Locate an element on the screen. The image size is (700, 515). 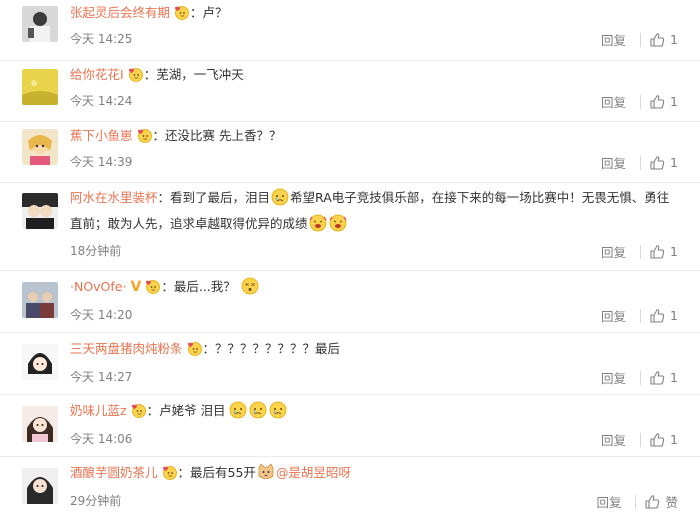
username: 奶味儿蓝z is located at coordinates (98, 410).